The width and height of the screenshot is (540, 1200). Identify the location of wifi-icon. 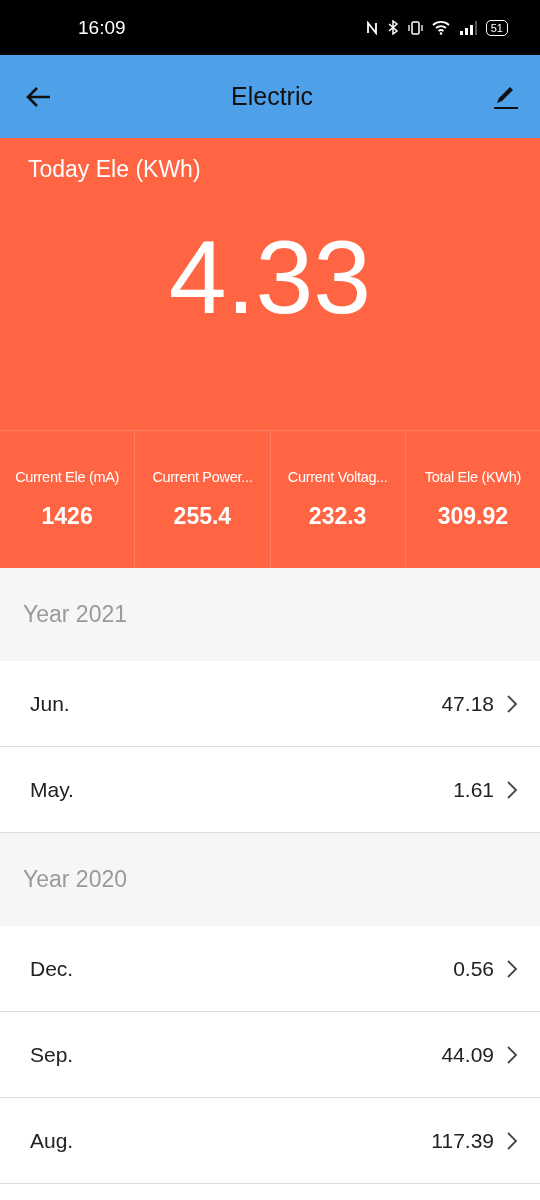
(441, 27).